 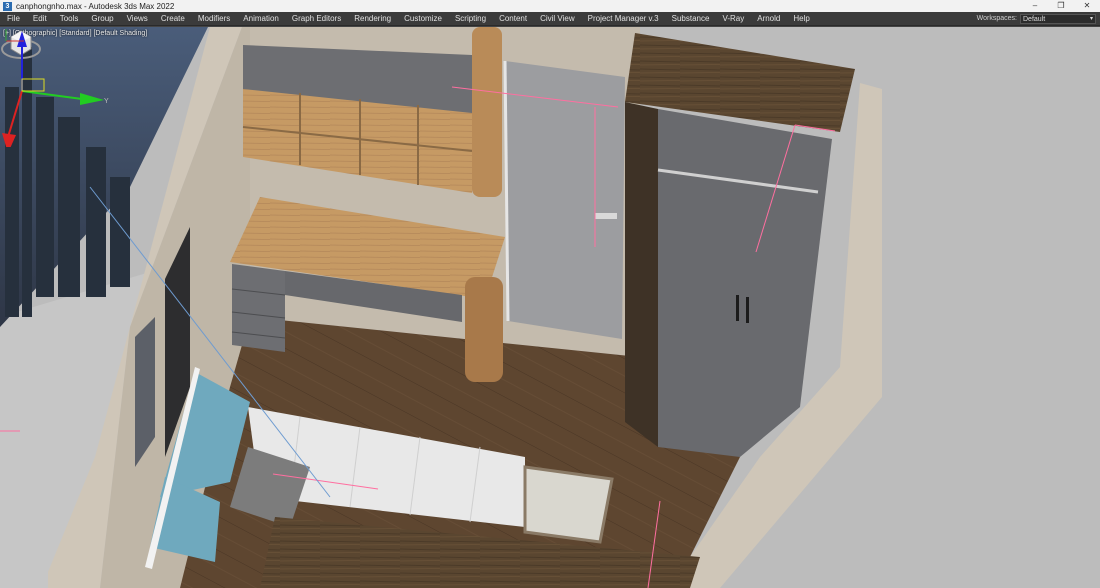 What do you see at coordinates (422, 19) in the screenshot?
I see `menu-customize: Customize` at bounding box center [422, 19].